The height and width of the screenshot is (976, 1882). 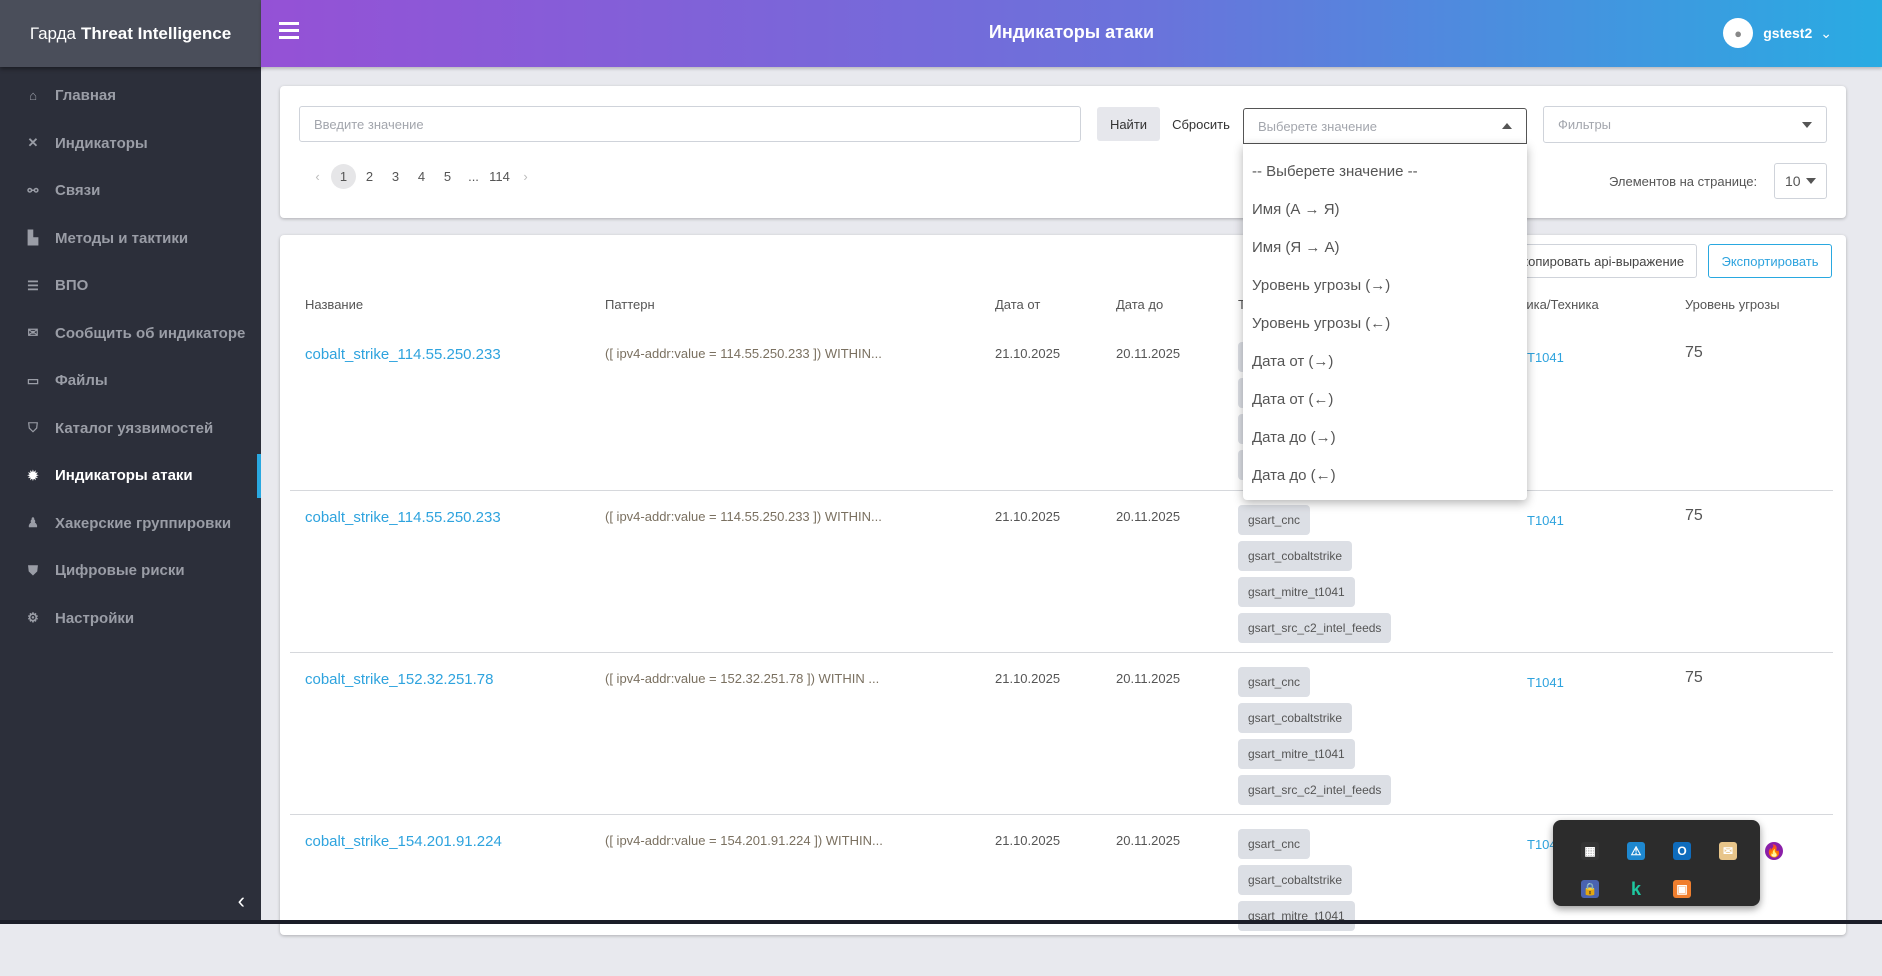 I want to click on lock-app-icon: 🔒, so click(x=1590, y=889).